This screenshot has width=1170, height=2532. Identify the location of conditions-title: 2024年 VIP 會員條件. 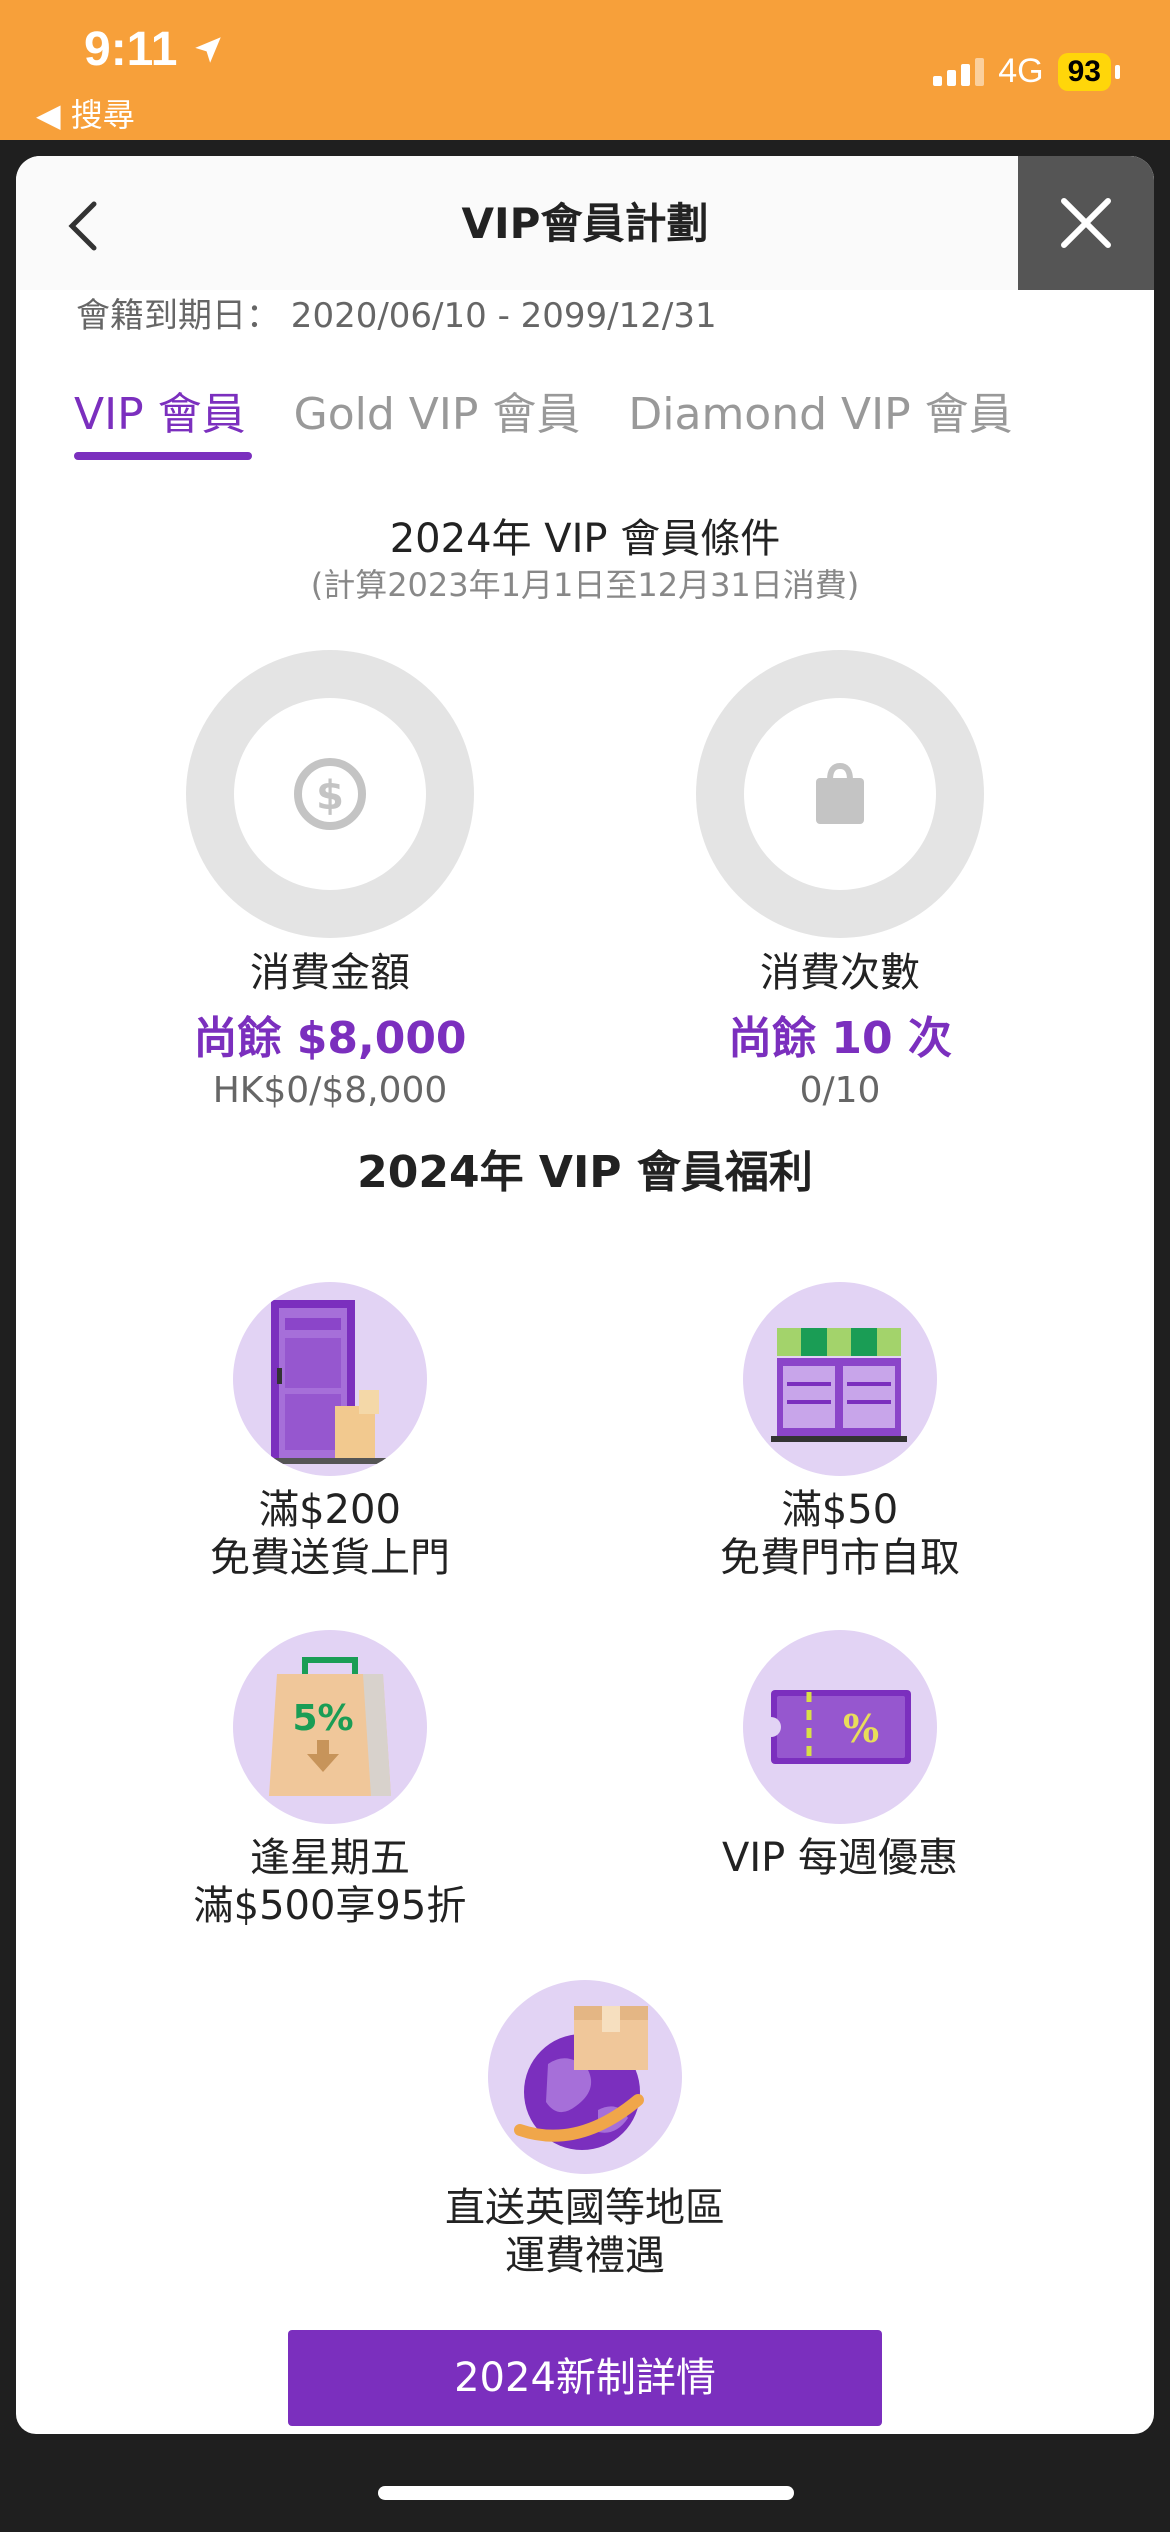
(585, 539).